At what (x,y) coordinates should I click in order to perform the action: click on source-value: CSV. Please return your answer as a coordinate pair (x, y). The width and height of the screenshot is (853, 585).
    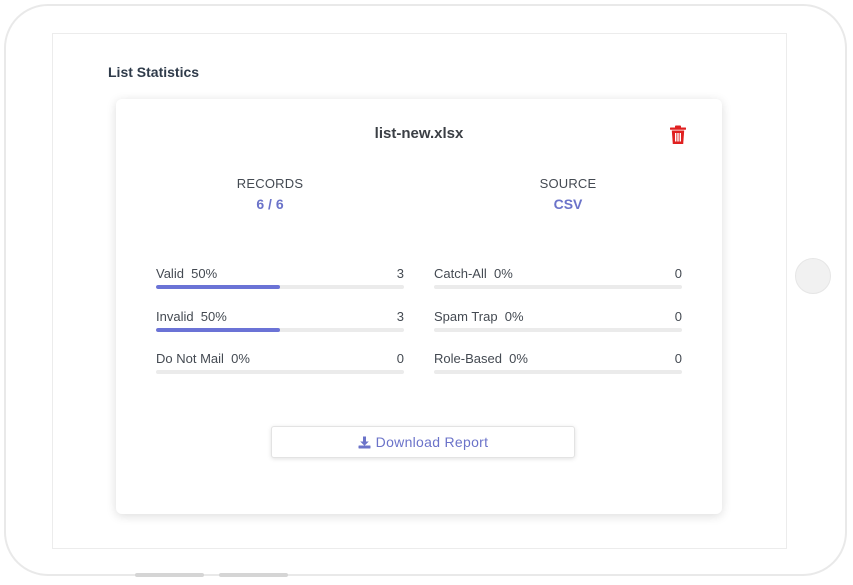
    Looking at the image, I should click on (568, 204).